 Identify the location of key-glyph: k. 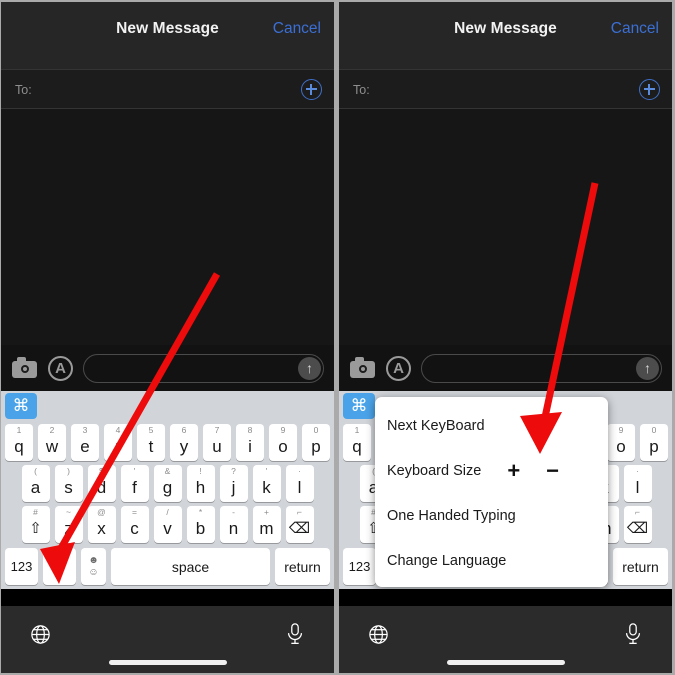
(266, 487).